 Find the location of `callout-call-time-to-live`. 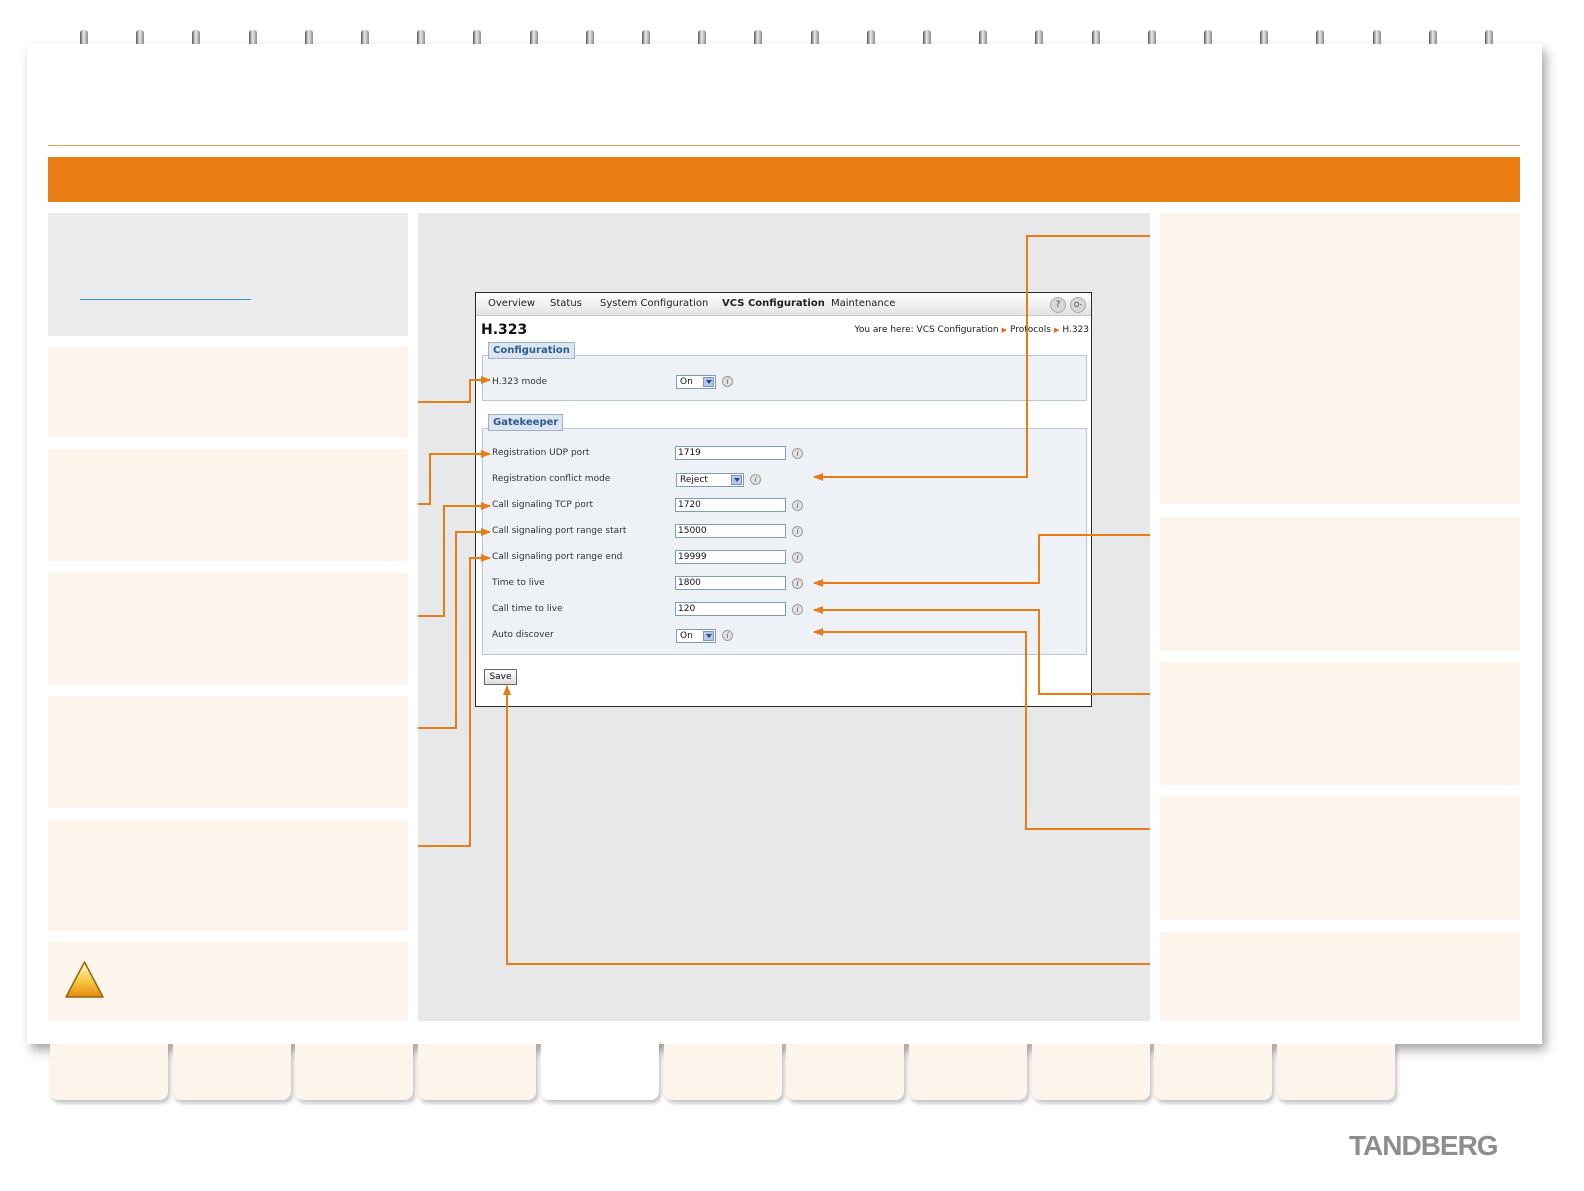

callout-call-time-to-live is located at coordinates (981, 650).